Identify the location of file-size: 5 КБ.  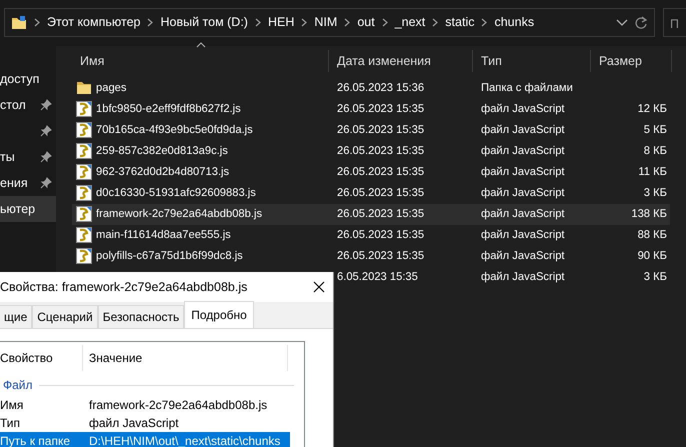
(655, 130).